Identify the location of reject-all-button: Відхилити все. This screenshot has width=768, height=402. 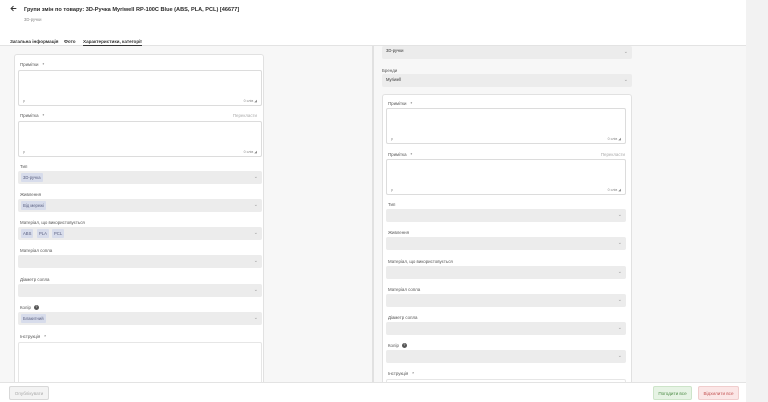
(718, 393).